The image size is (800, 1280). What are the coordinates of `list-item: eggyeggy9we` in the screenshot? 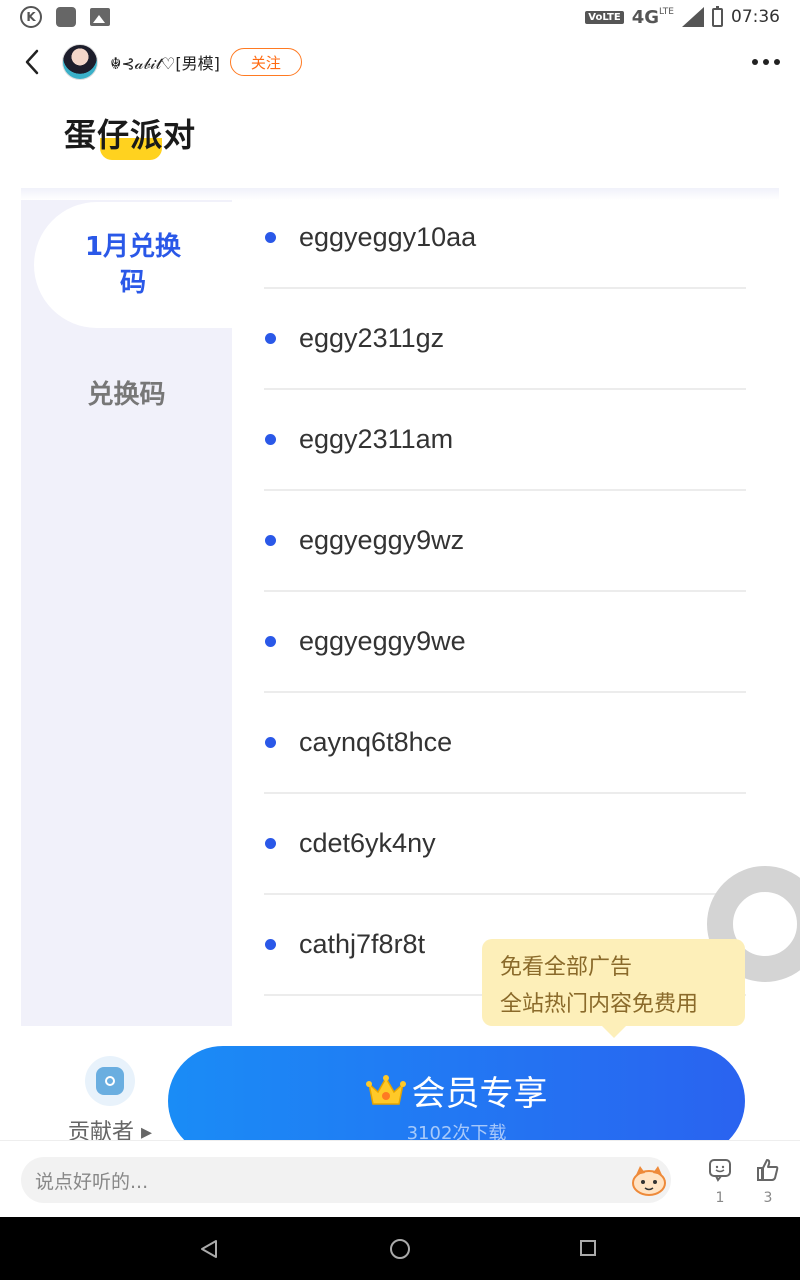 It's located at (505, 642).